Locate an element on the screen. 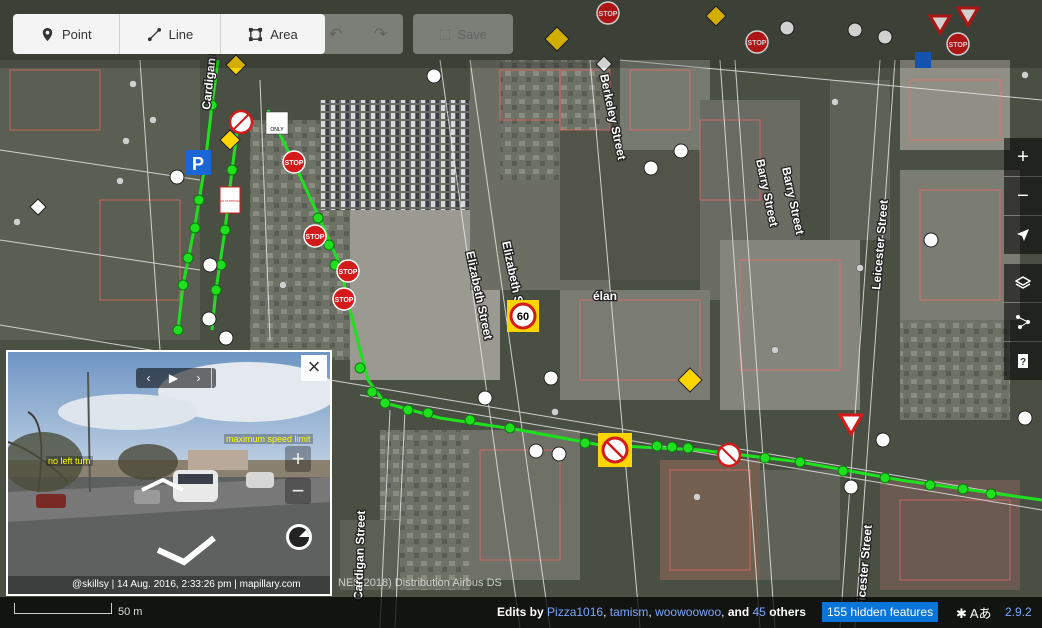  place-label: élan is located at coordinates (605, 296).